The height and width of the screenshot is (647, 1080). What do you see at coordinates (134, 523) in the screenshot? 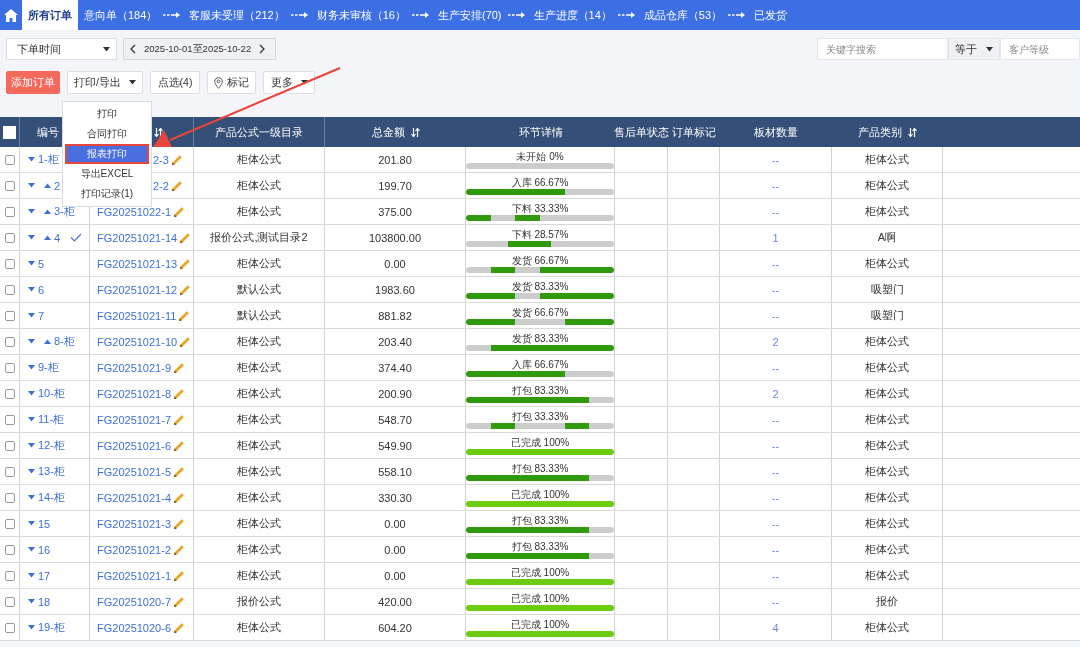
I see `order-number-link: FG20251021-3` at bounding box center [134, 523].